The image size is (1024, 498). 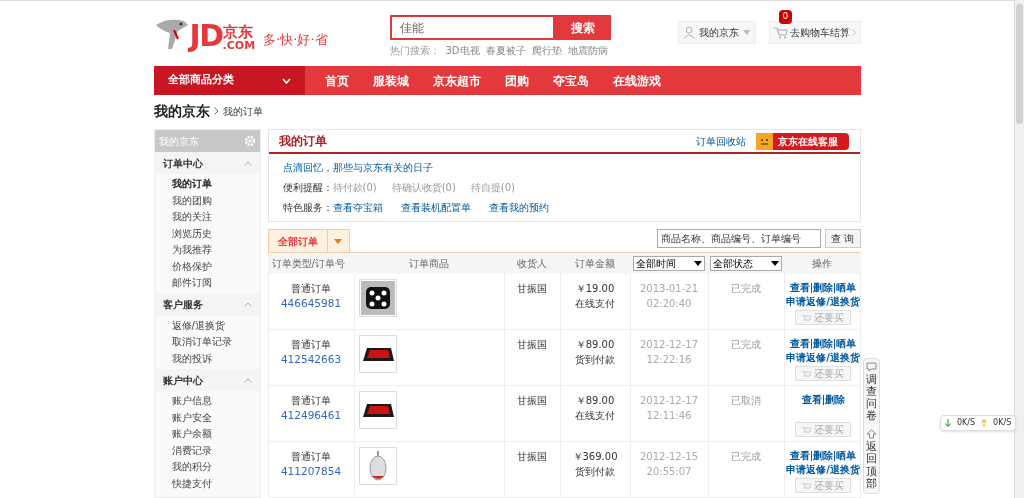 What do you see at coordinates (307, 208) in the screenshot?
I see `special-service-label: 特色服务：` at bounding box center [307, 208].